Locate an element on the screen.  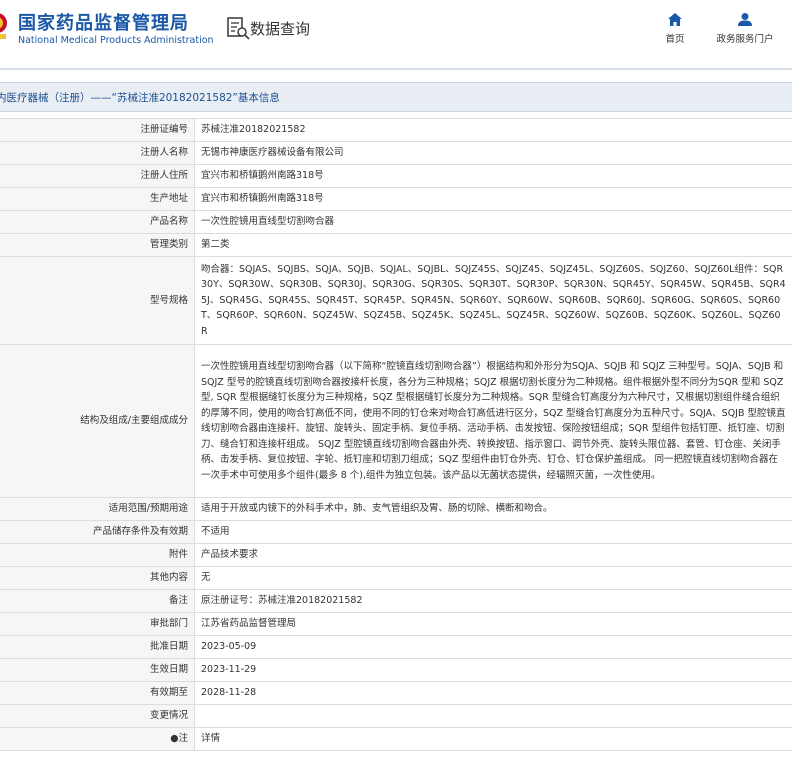
field-value: 适用于开放或内镜下的外科手术中，肺、支气管组织及胃、肠的切除、横断和吻合。 is located at coordinates (493, 509).